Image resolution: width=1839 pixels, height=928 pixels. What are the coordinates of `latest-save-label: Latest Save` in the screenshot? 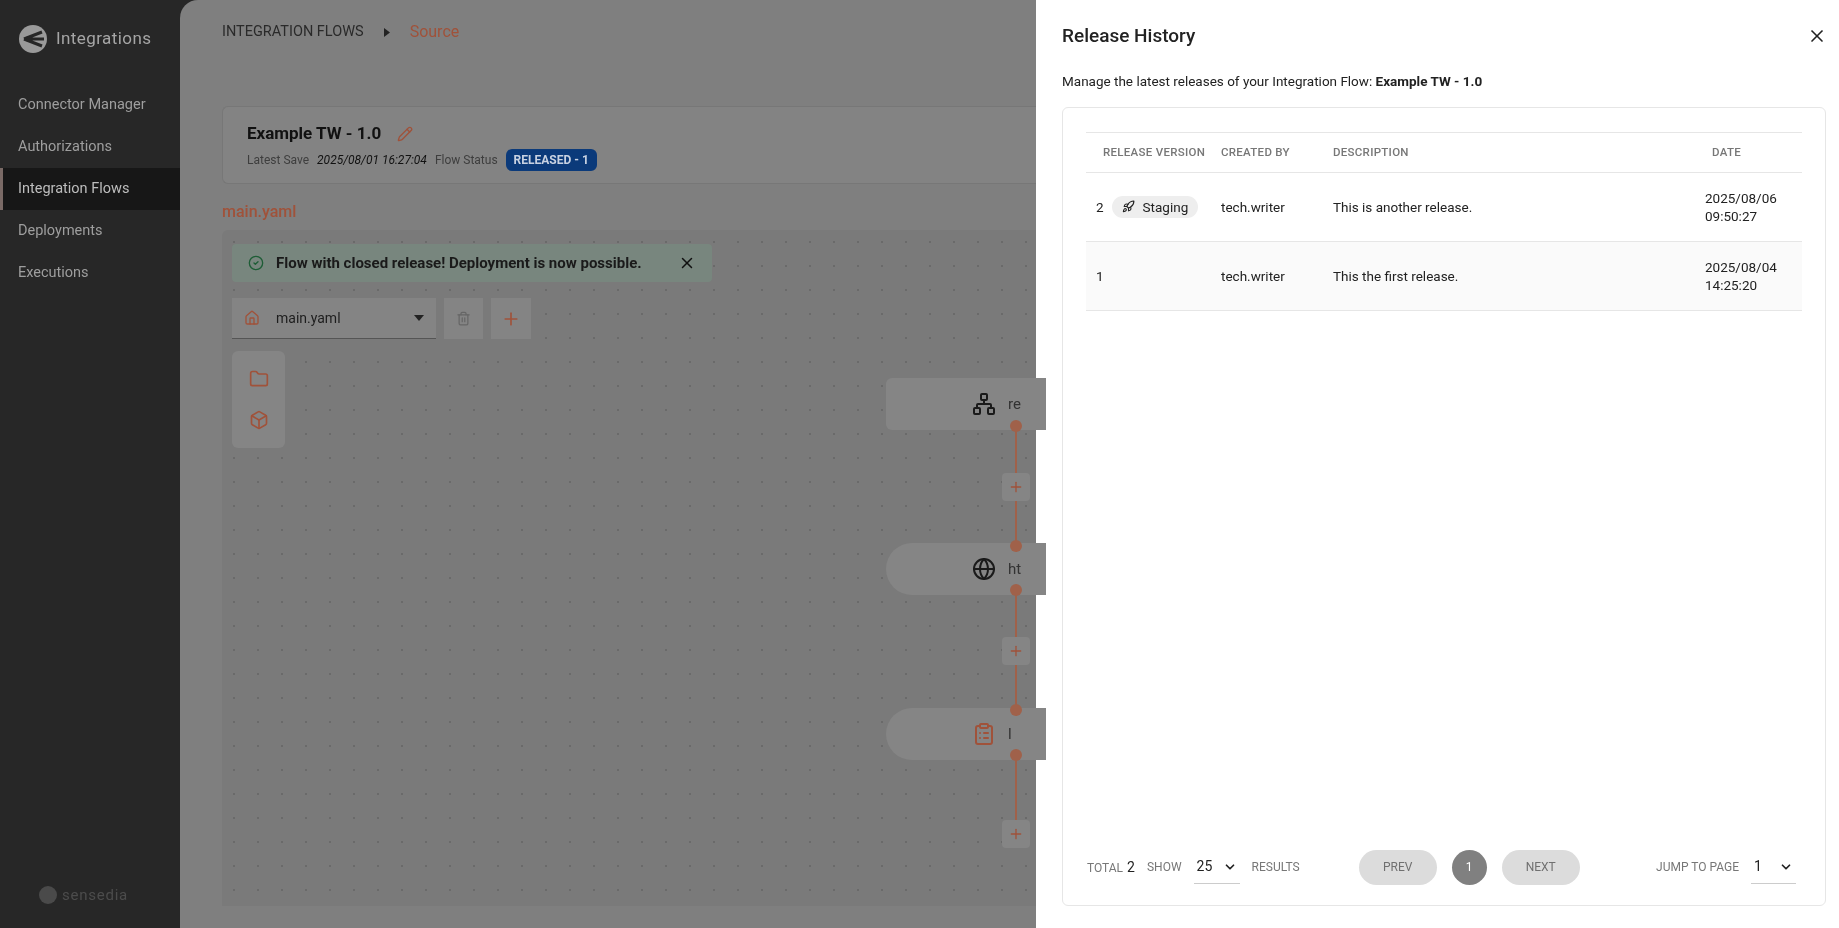 It's located at (278, 160).